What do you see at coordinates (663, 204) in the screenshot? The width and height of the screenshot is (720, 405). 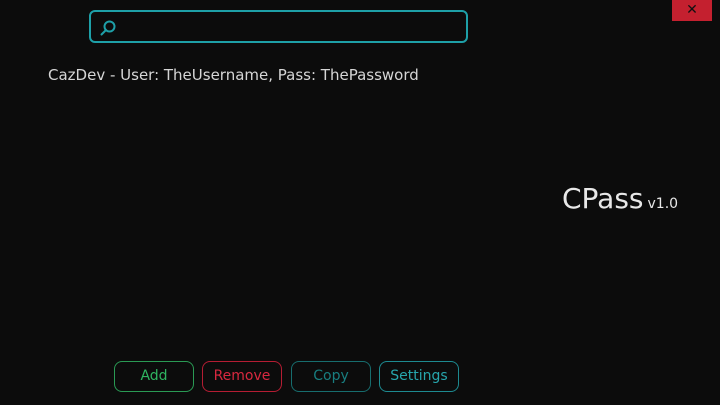 I see `app-version: v1.0` at bounding box center [663, 204].